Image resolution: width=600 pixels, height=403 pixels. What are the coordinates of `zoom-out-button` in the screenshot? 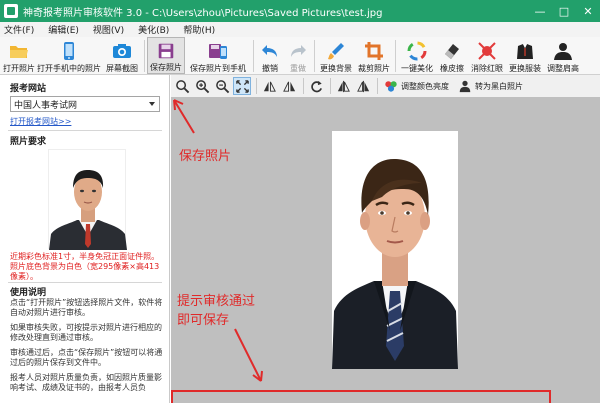 It's located at (222, 86).